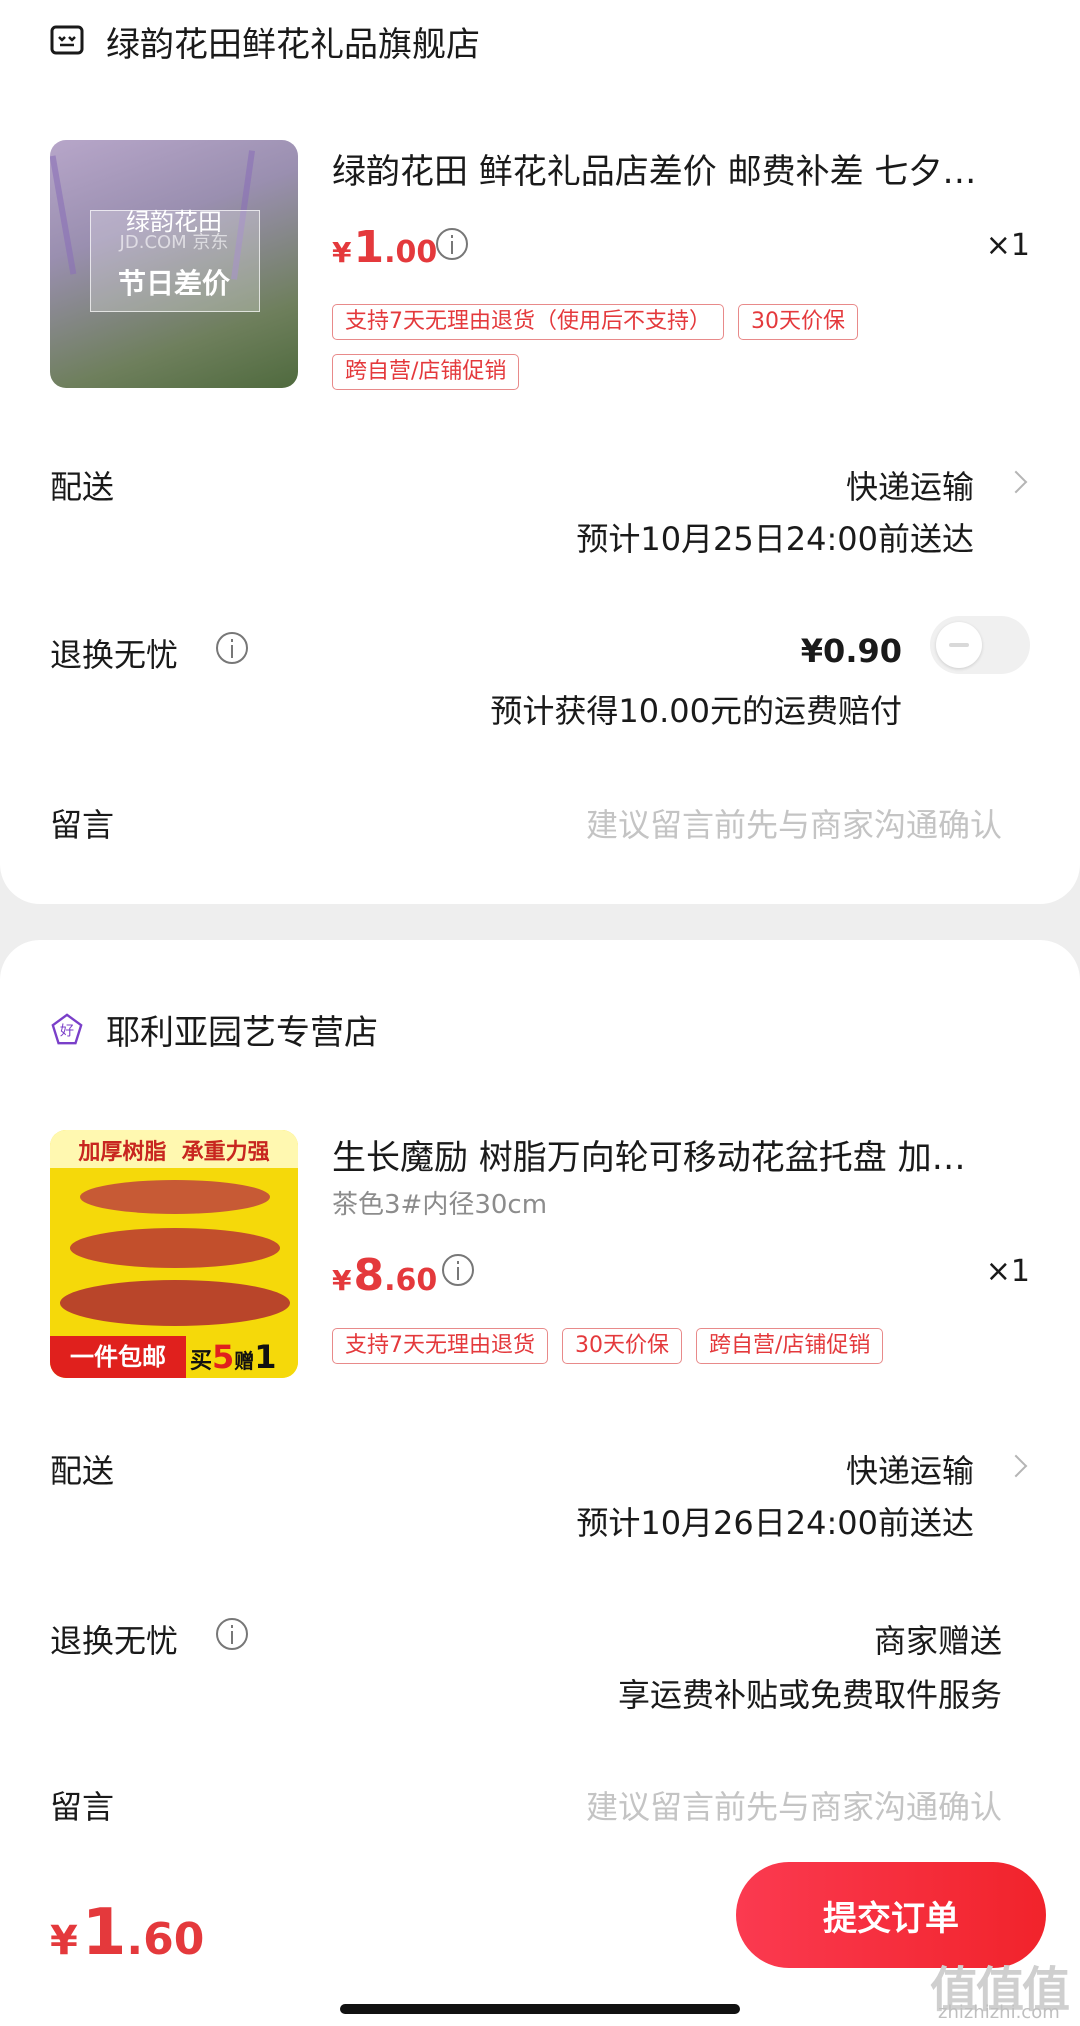 The height and width of the screenshot is (2026, 1080). I want to click on total-integer: 1, so click(104, 1933).